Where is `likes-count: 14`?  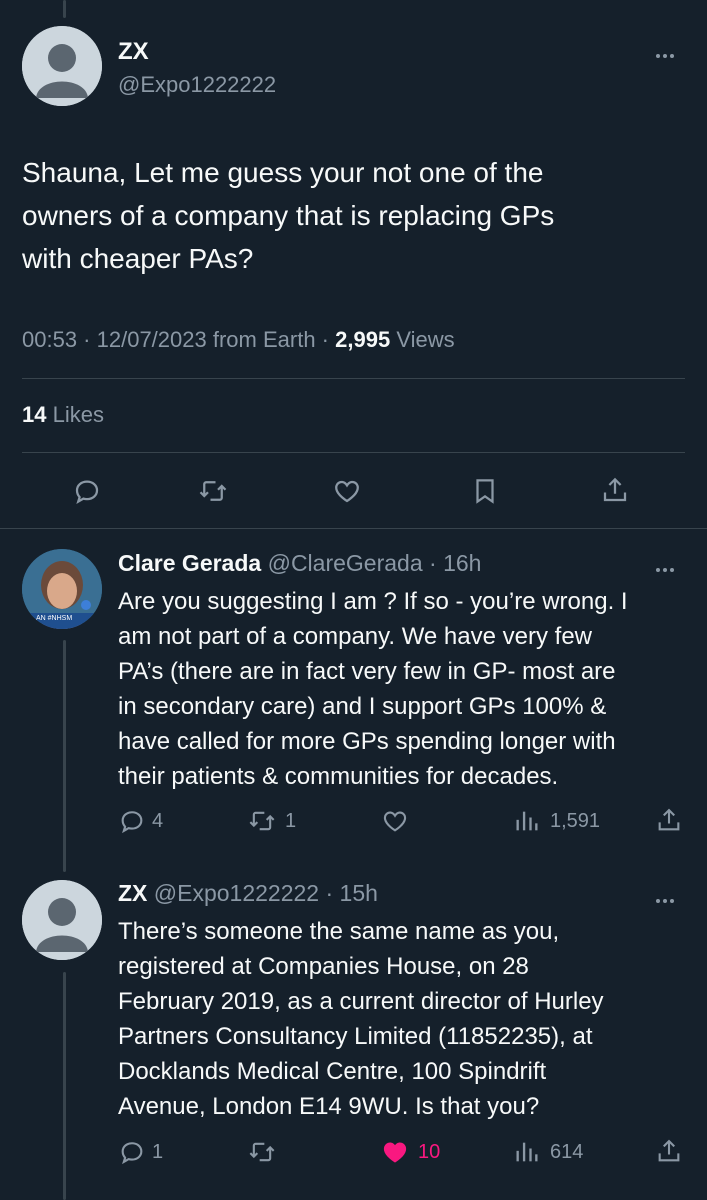 likes-count: 14 is located at coordinates (34, 414).